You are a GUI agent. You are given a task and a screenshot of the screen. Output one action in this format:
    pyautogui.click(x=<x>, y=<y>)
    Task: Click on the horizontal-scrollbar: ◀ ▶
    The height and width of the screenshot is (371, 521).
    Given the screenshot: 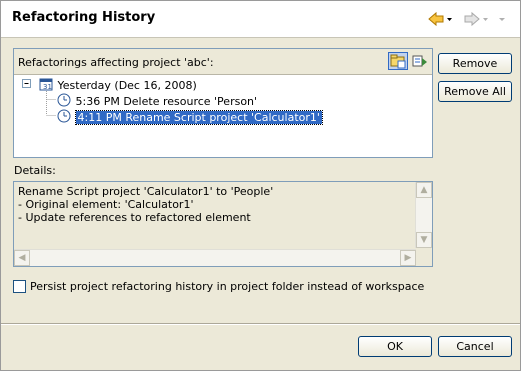 What is the action you would take?
    pyautogui.click(x=215, y=257)
    